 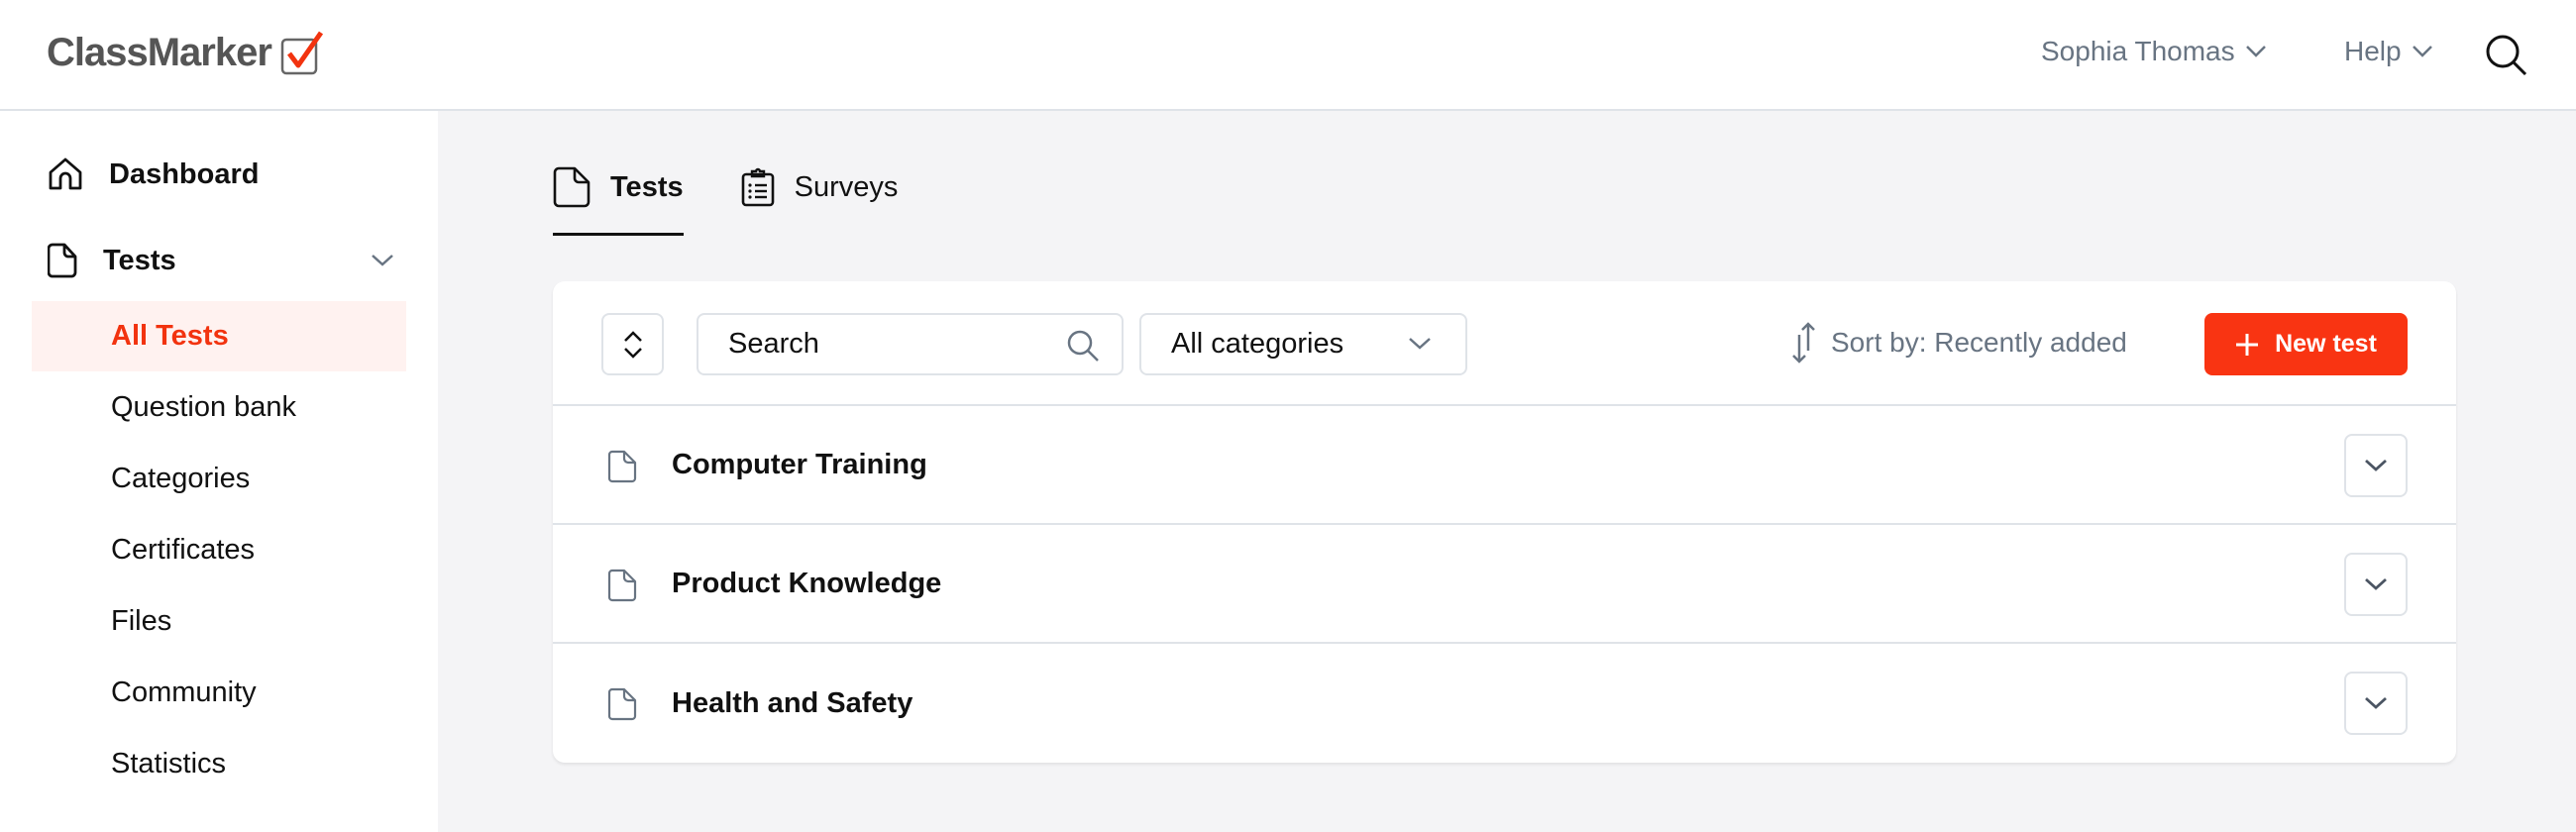 I want to click on checkbox-check-icon, so click(x=301, y=53).